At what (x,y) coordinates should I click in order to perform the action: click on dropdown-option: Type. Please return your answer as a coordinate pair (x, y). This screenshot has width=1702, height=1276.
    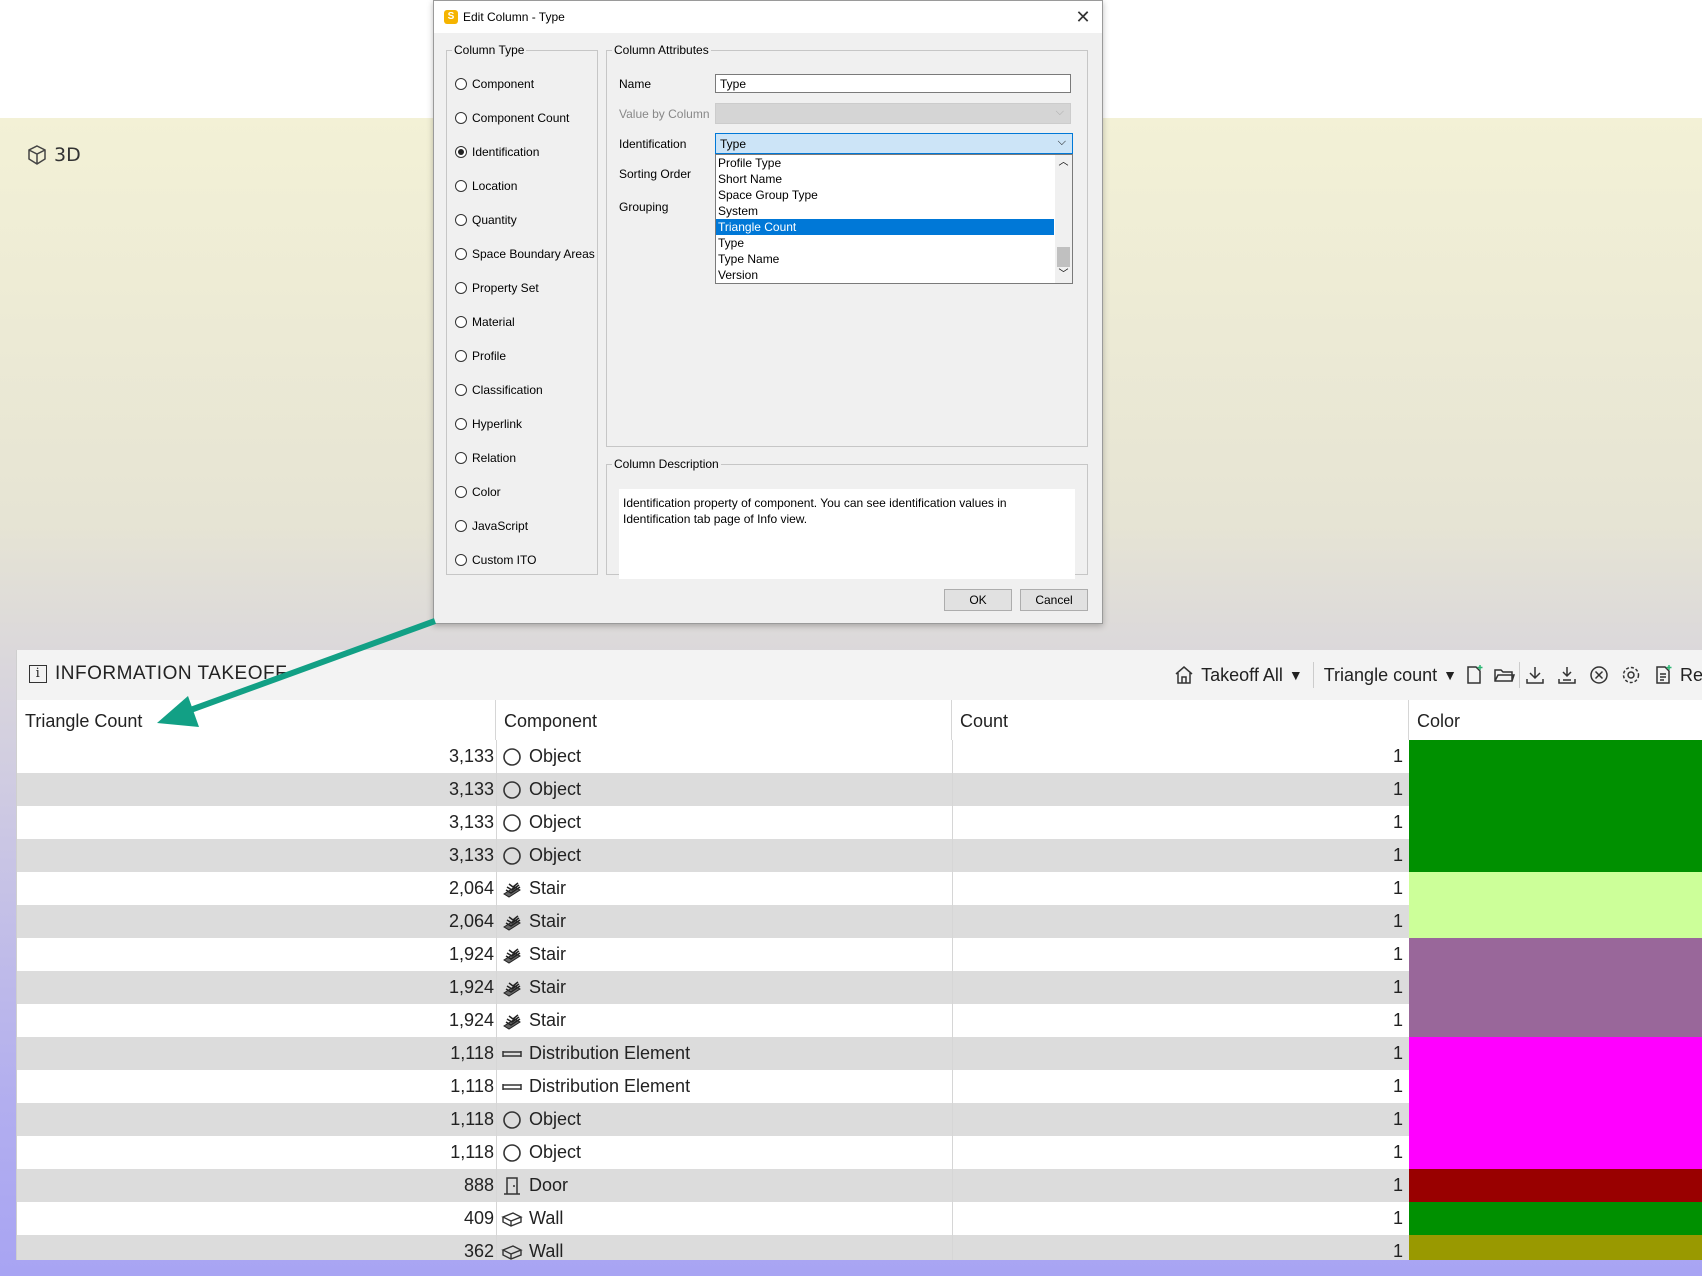
    Looking at the image, I should click on (885, 243).